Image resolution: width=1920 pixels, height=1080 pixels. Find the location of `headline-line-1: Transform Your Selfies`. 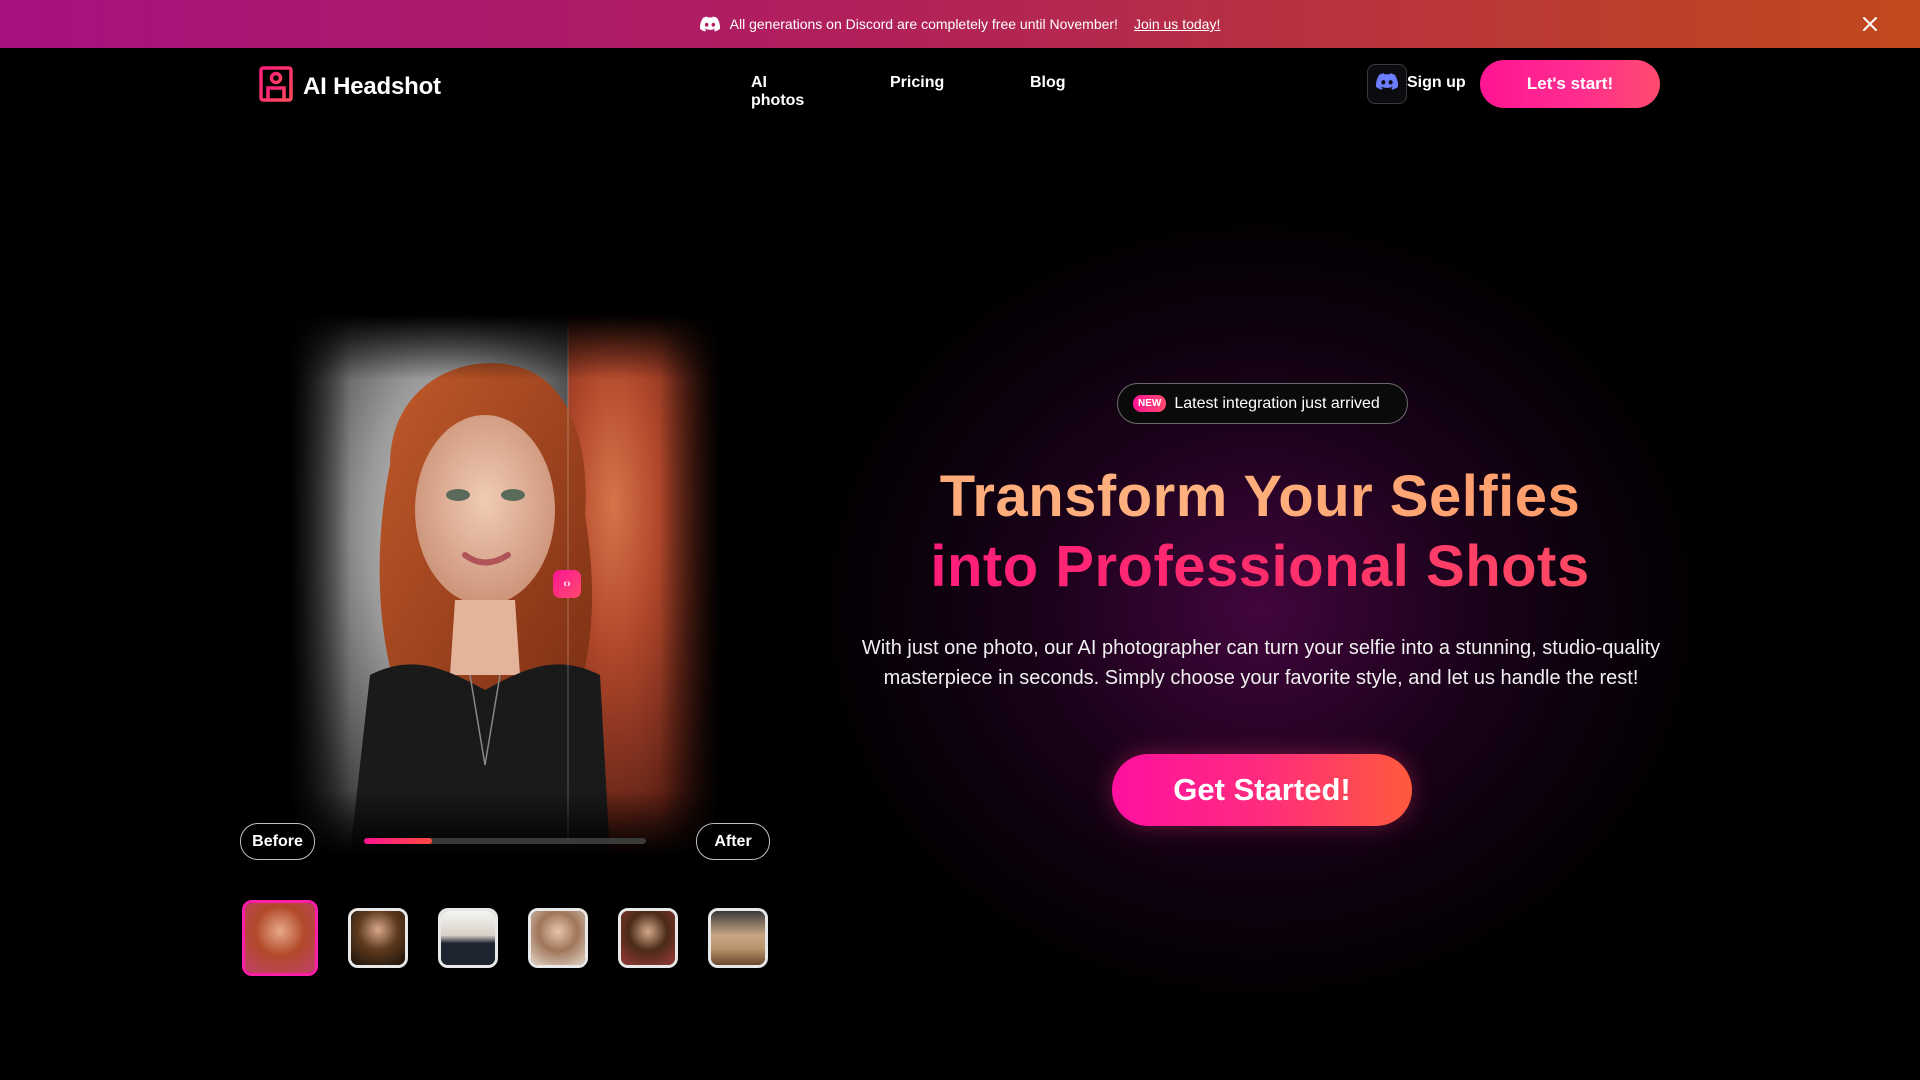

headline-line-1: Transform Your Selfies is located at coordinates (1260, 496).